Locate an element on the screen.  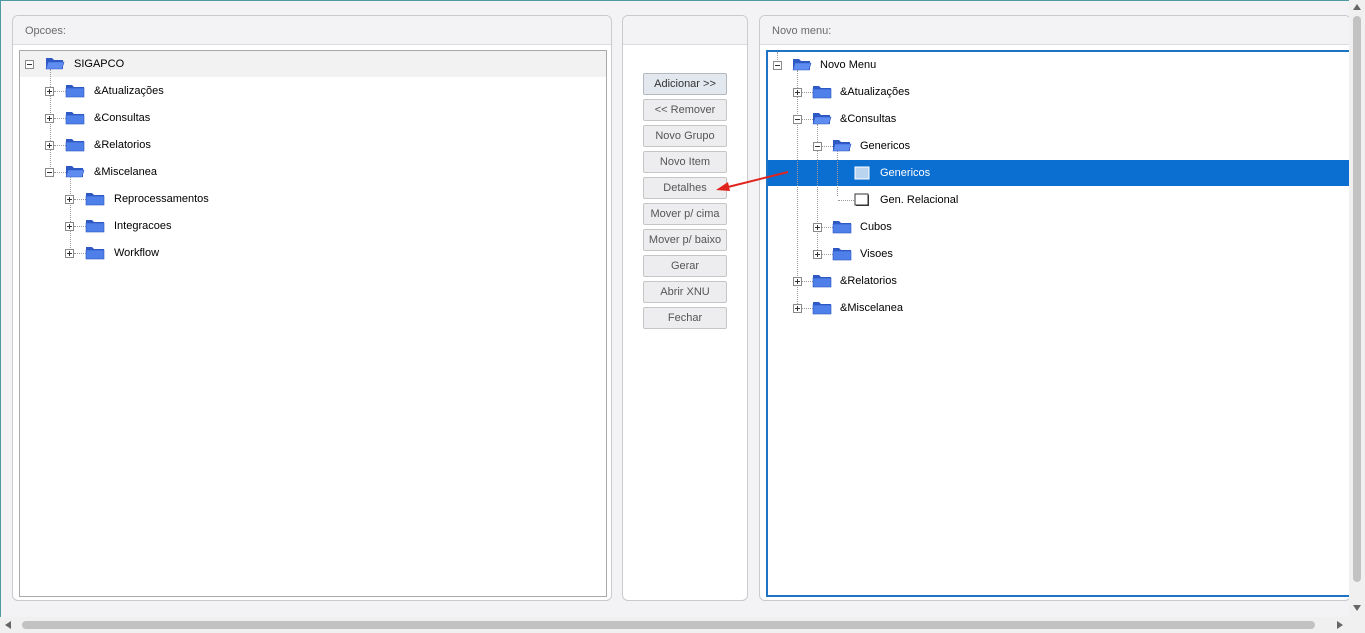
open-xnu-button: Abrir XNU is located at coordinates (685, 292).